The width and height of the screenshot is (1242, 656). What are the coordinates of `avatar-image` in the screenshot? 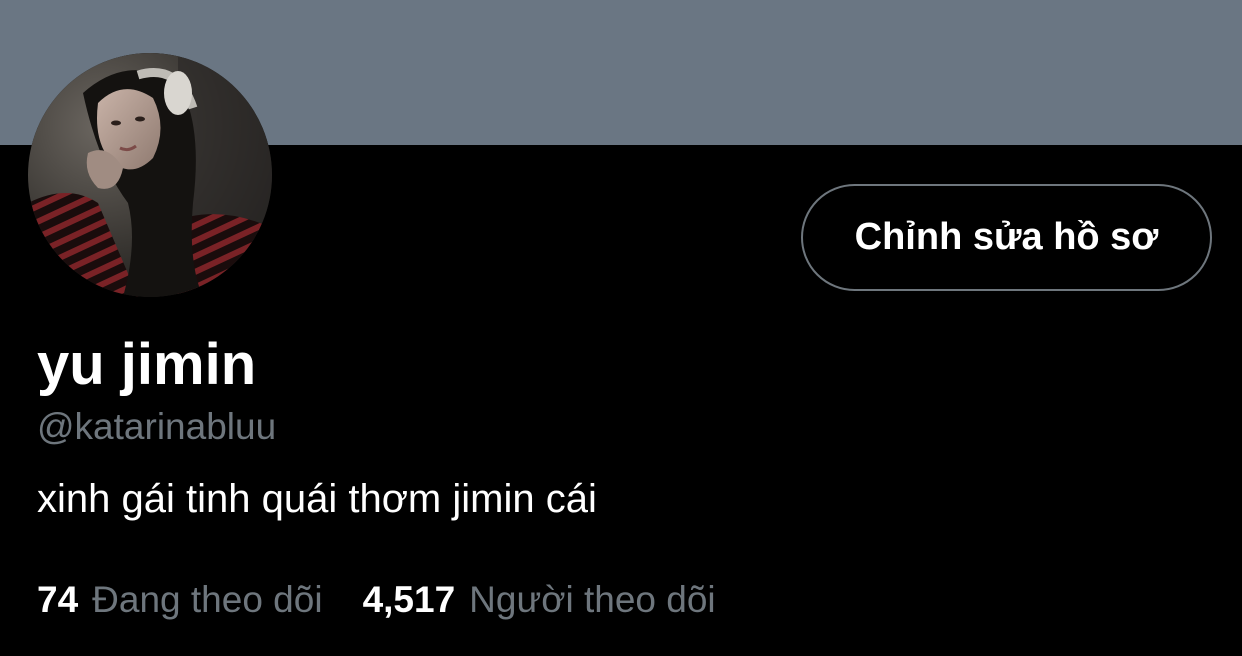 It's located at (150, 175).